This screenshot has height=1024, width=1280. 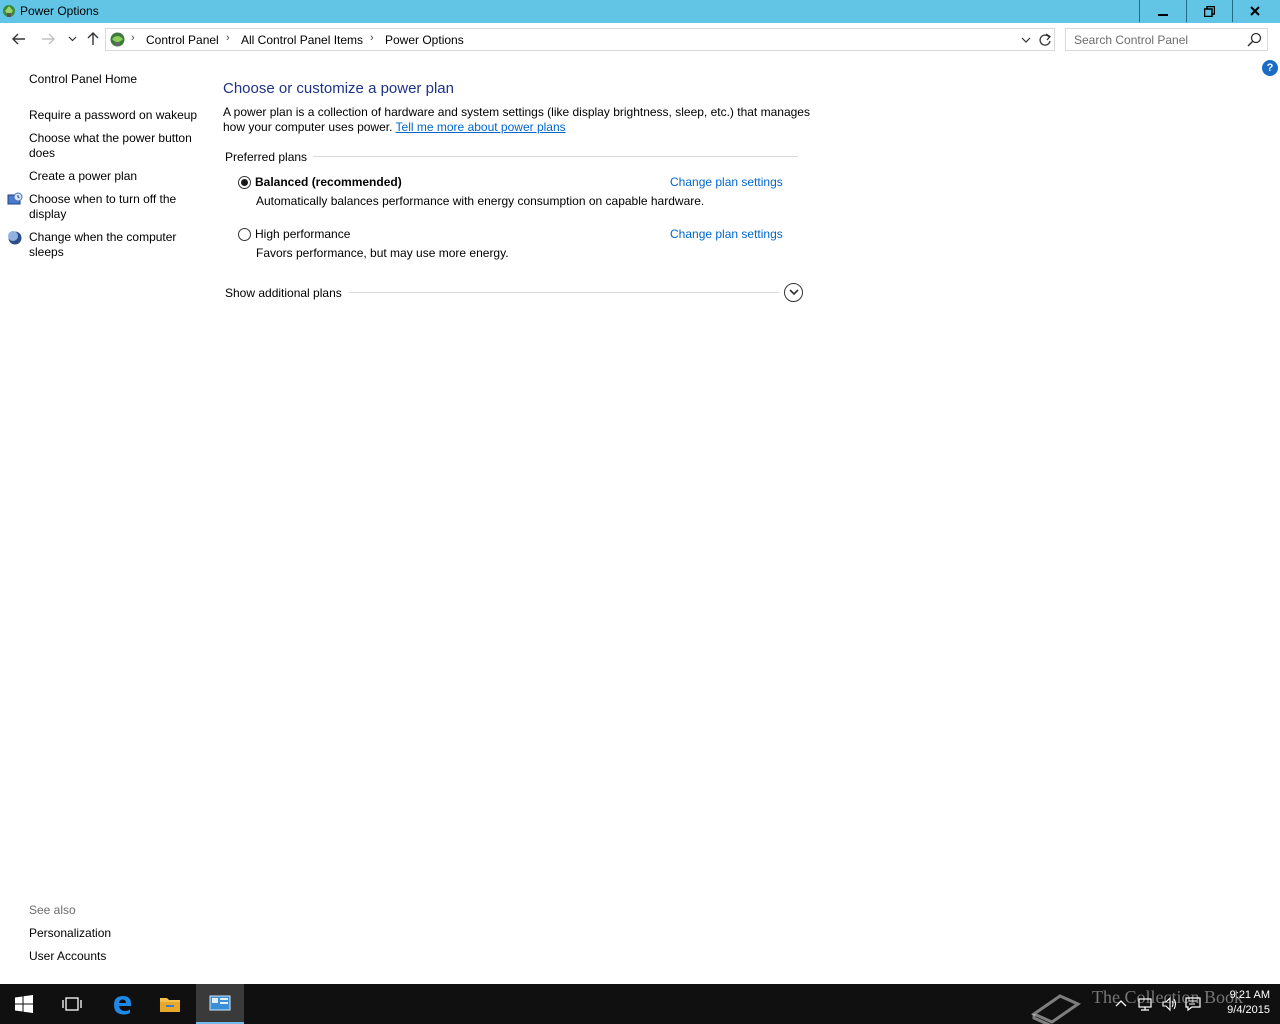 I want to click on start-button, so click(x=24, y=1004).